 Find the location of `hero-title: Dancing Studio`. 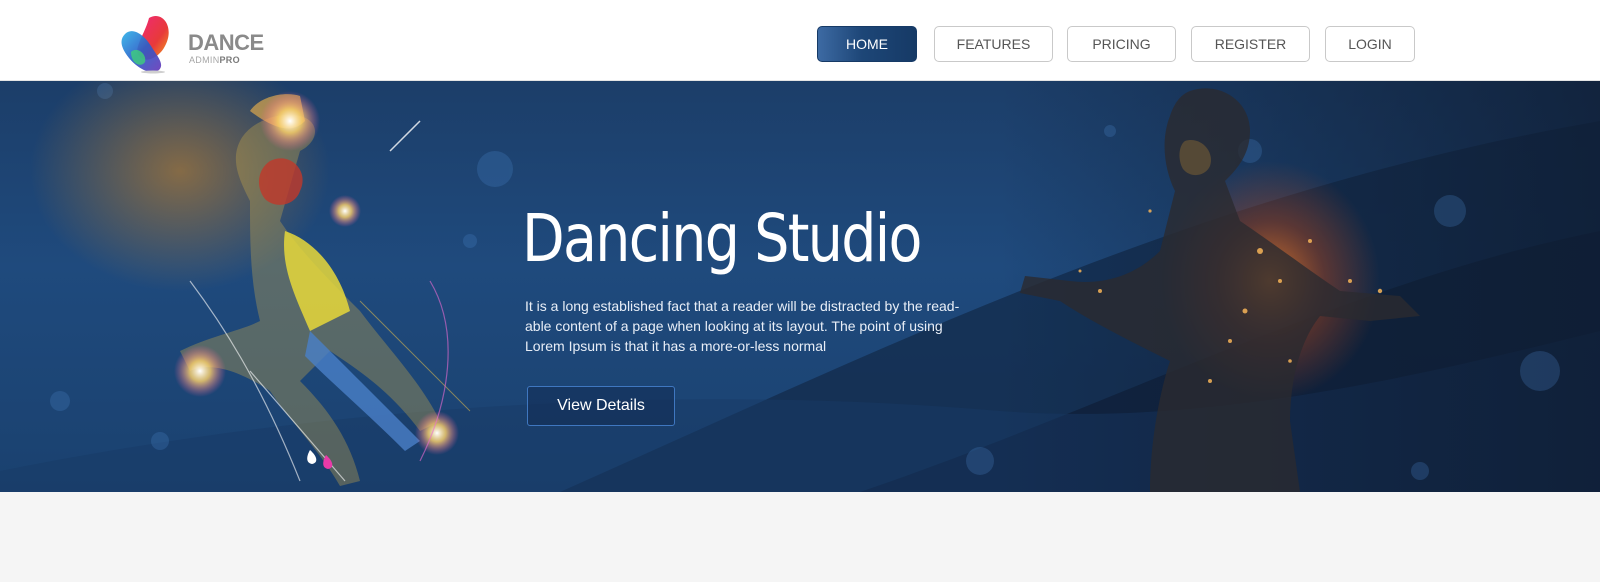

hero-title: Dancing Studio is located at coordinates (722, 238).